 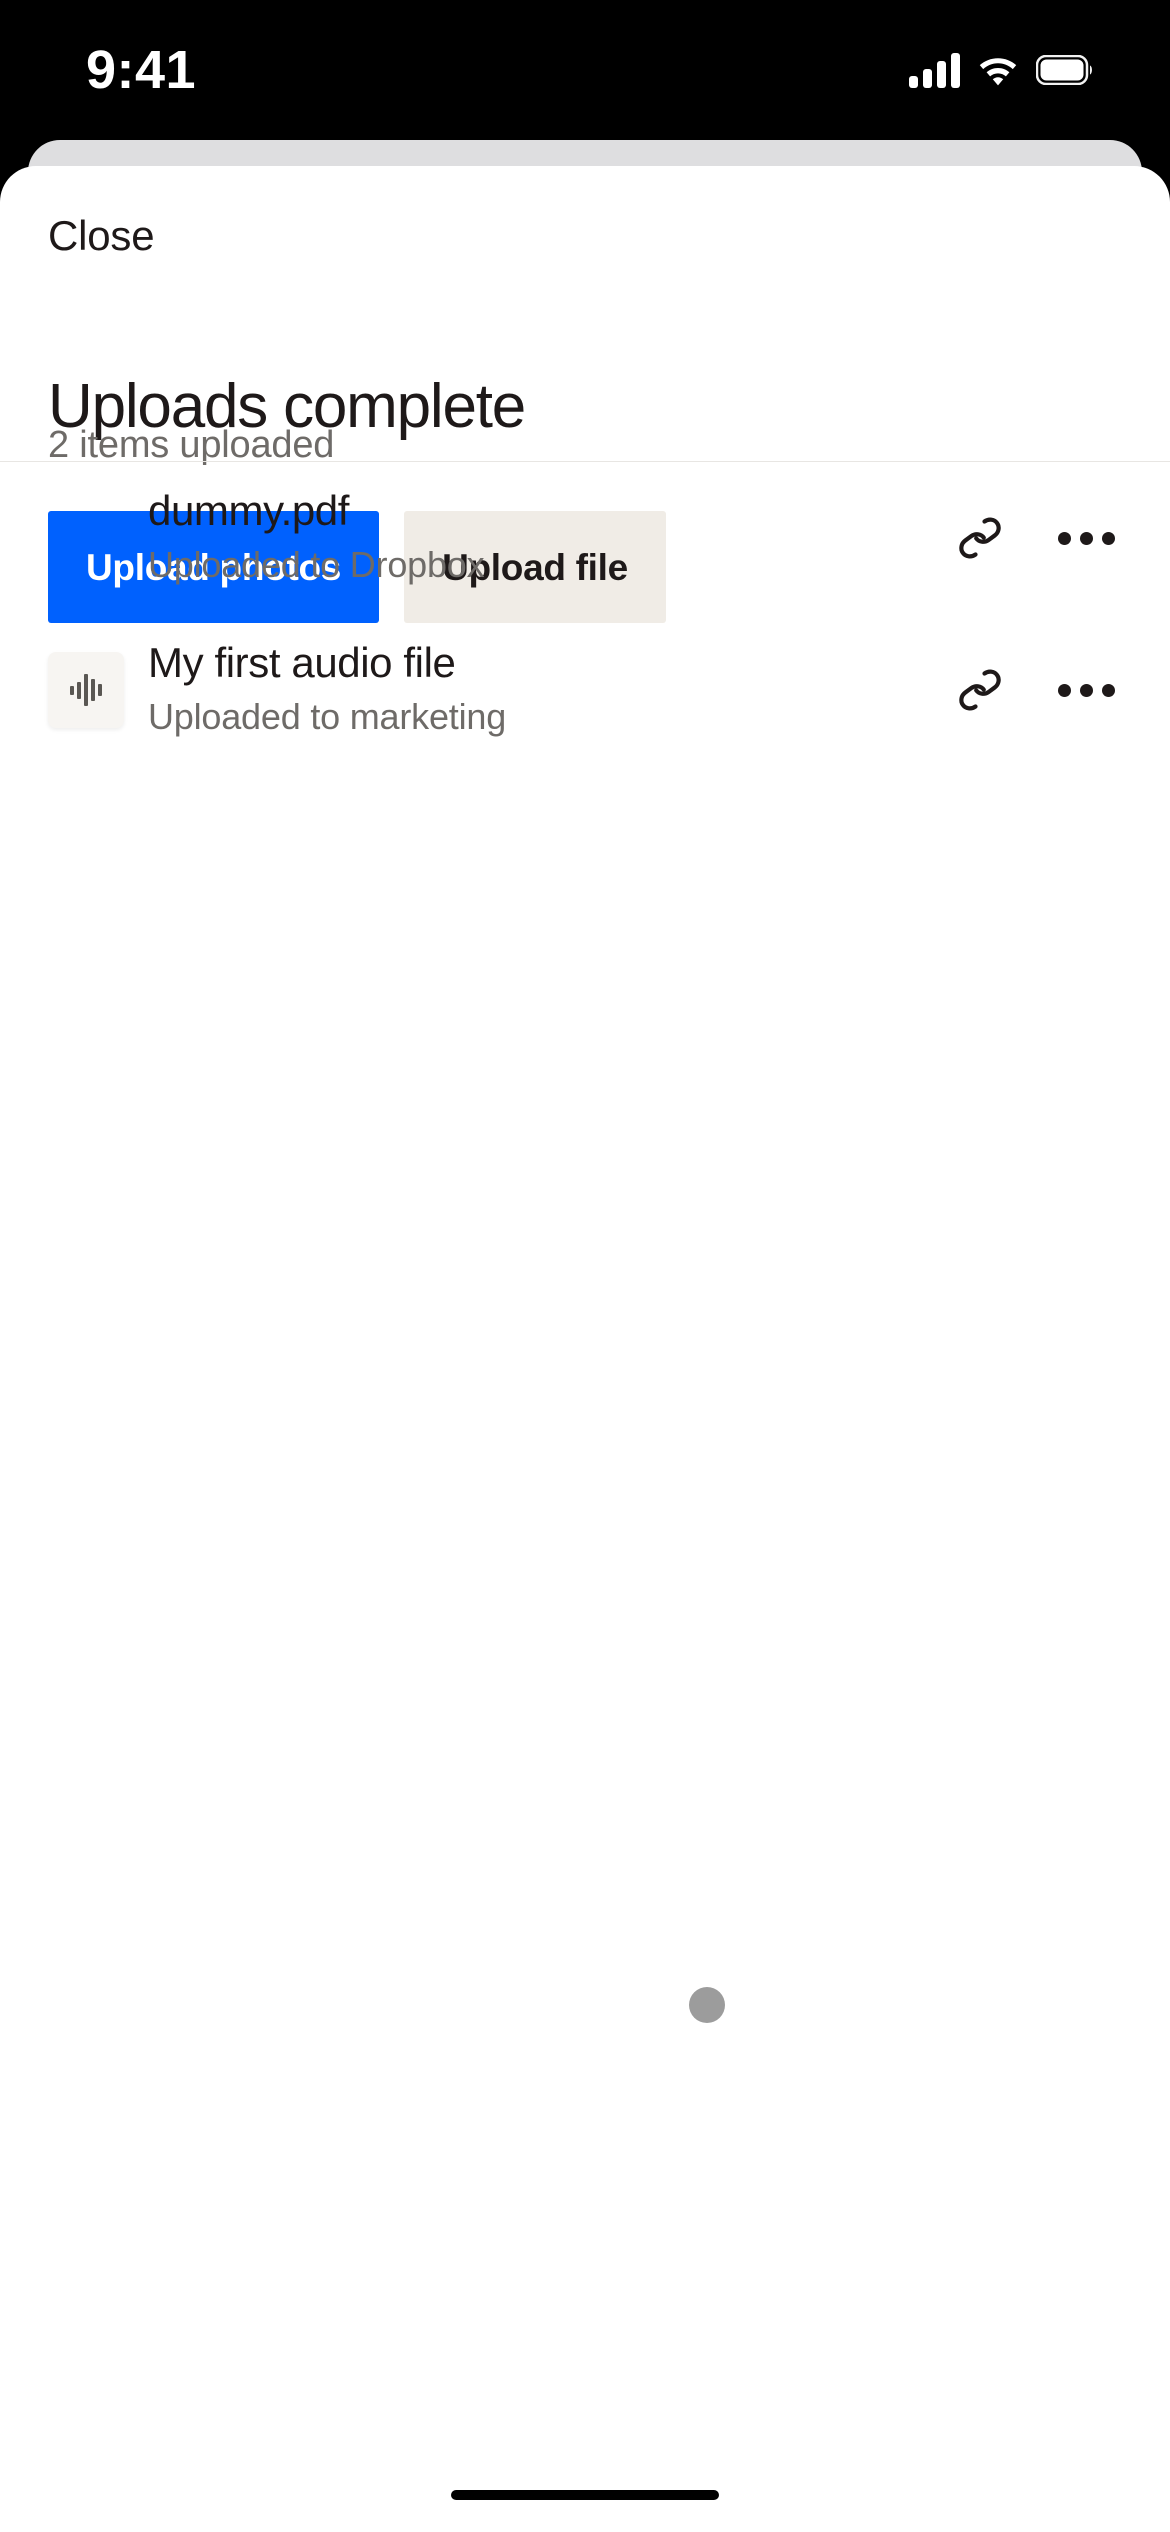 I want to click on cellular-signal-icon, so click(x=934, y=70).